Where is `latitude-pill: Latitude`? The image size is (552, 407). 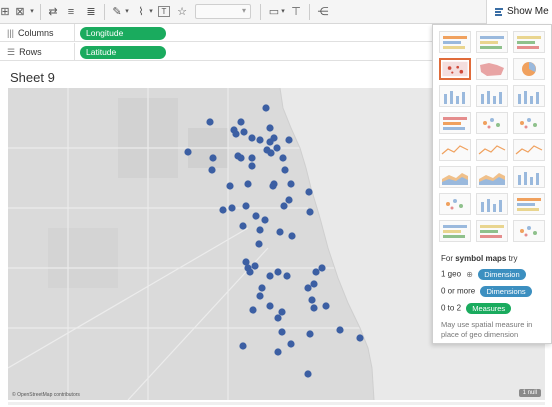
latitude-pill: Latitude is located at coordinates (123, 52).